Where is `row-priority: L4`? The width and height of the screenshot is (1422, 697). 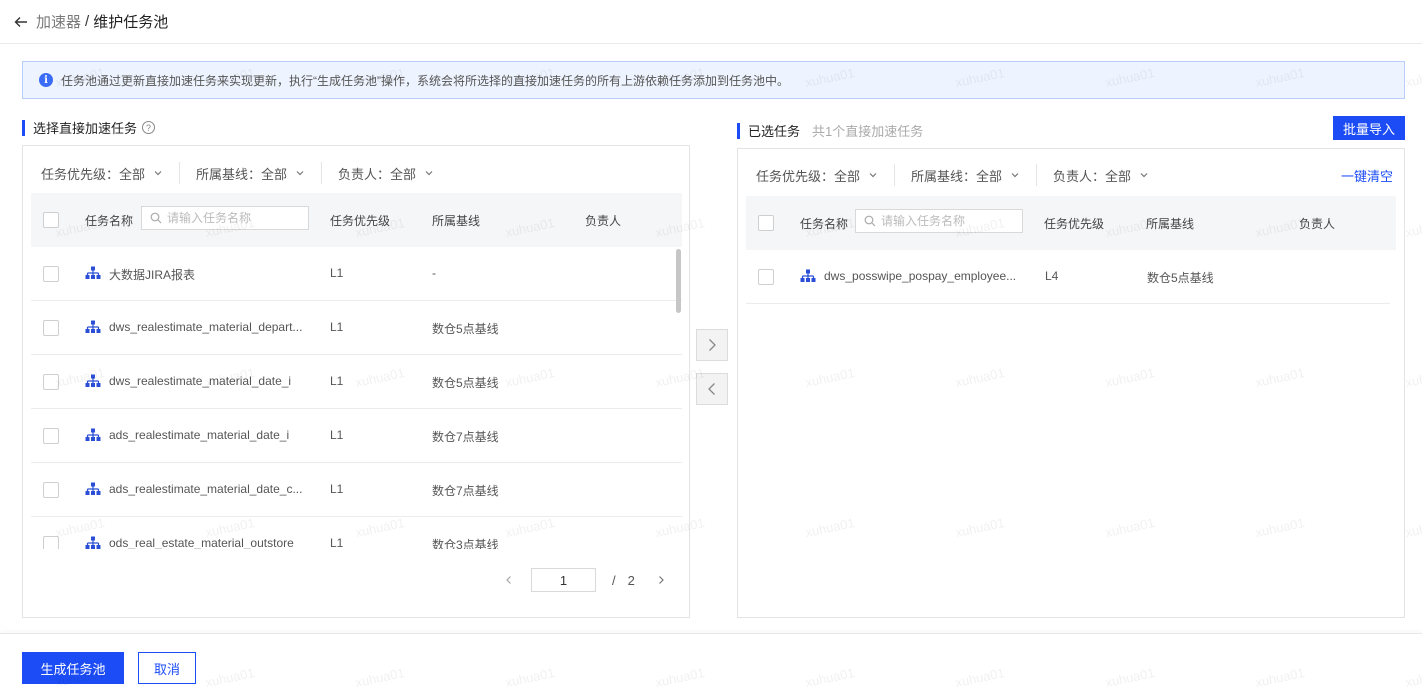
row-priority: L4 is located at coordinates (1052, 276).